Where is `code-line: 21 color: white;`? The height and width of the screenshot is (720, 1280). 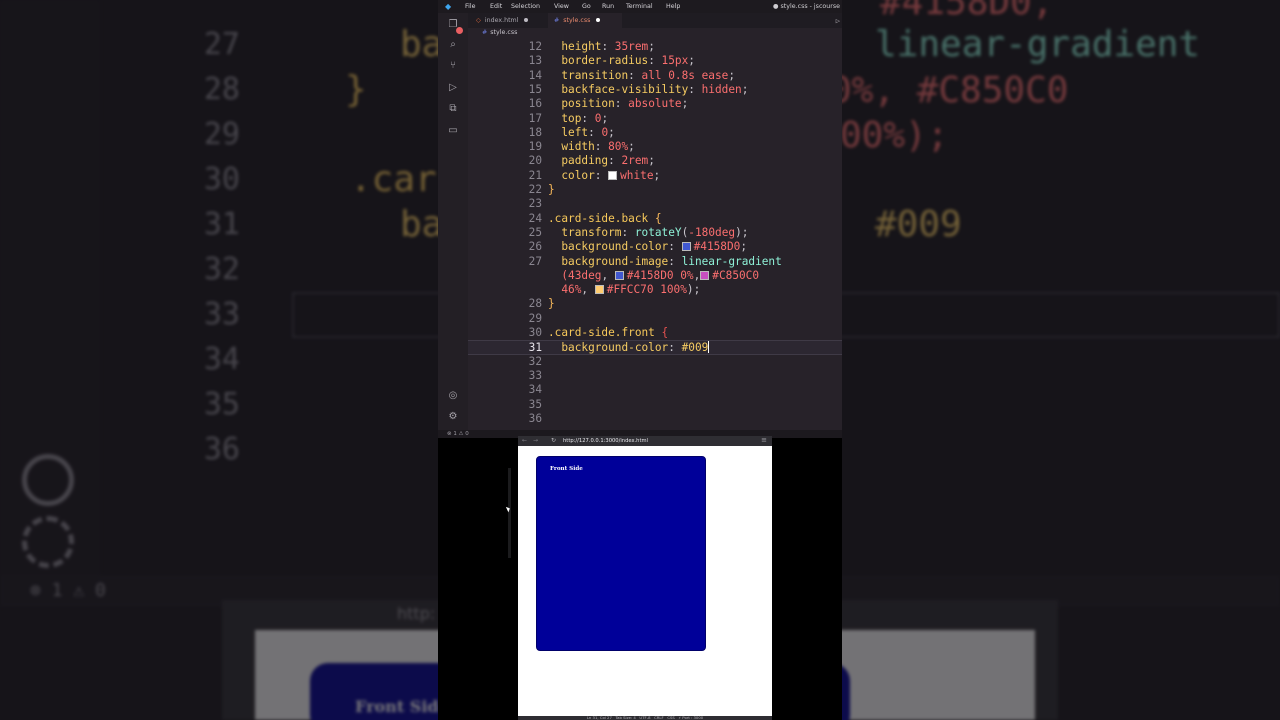 code-line: 21 color: white; is located at coordinates (655, 176).